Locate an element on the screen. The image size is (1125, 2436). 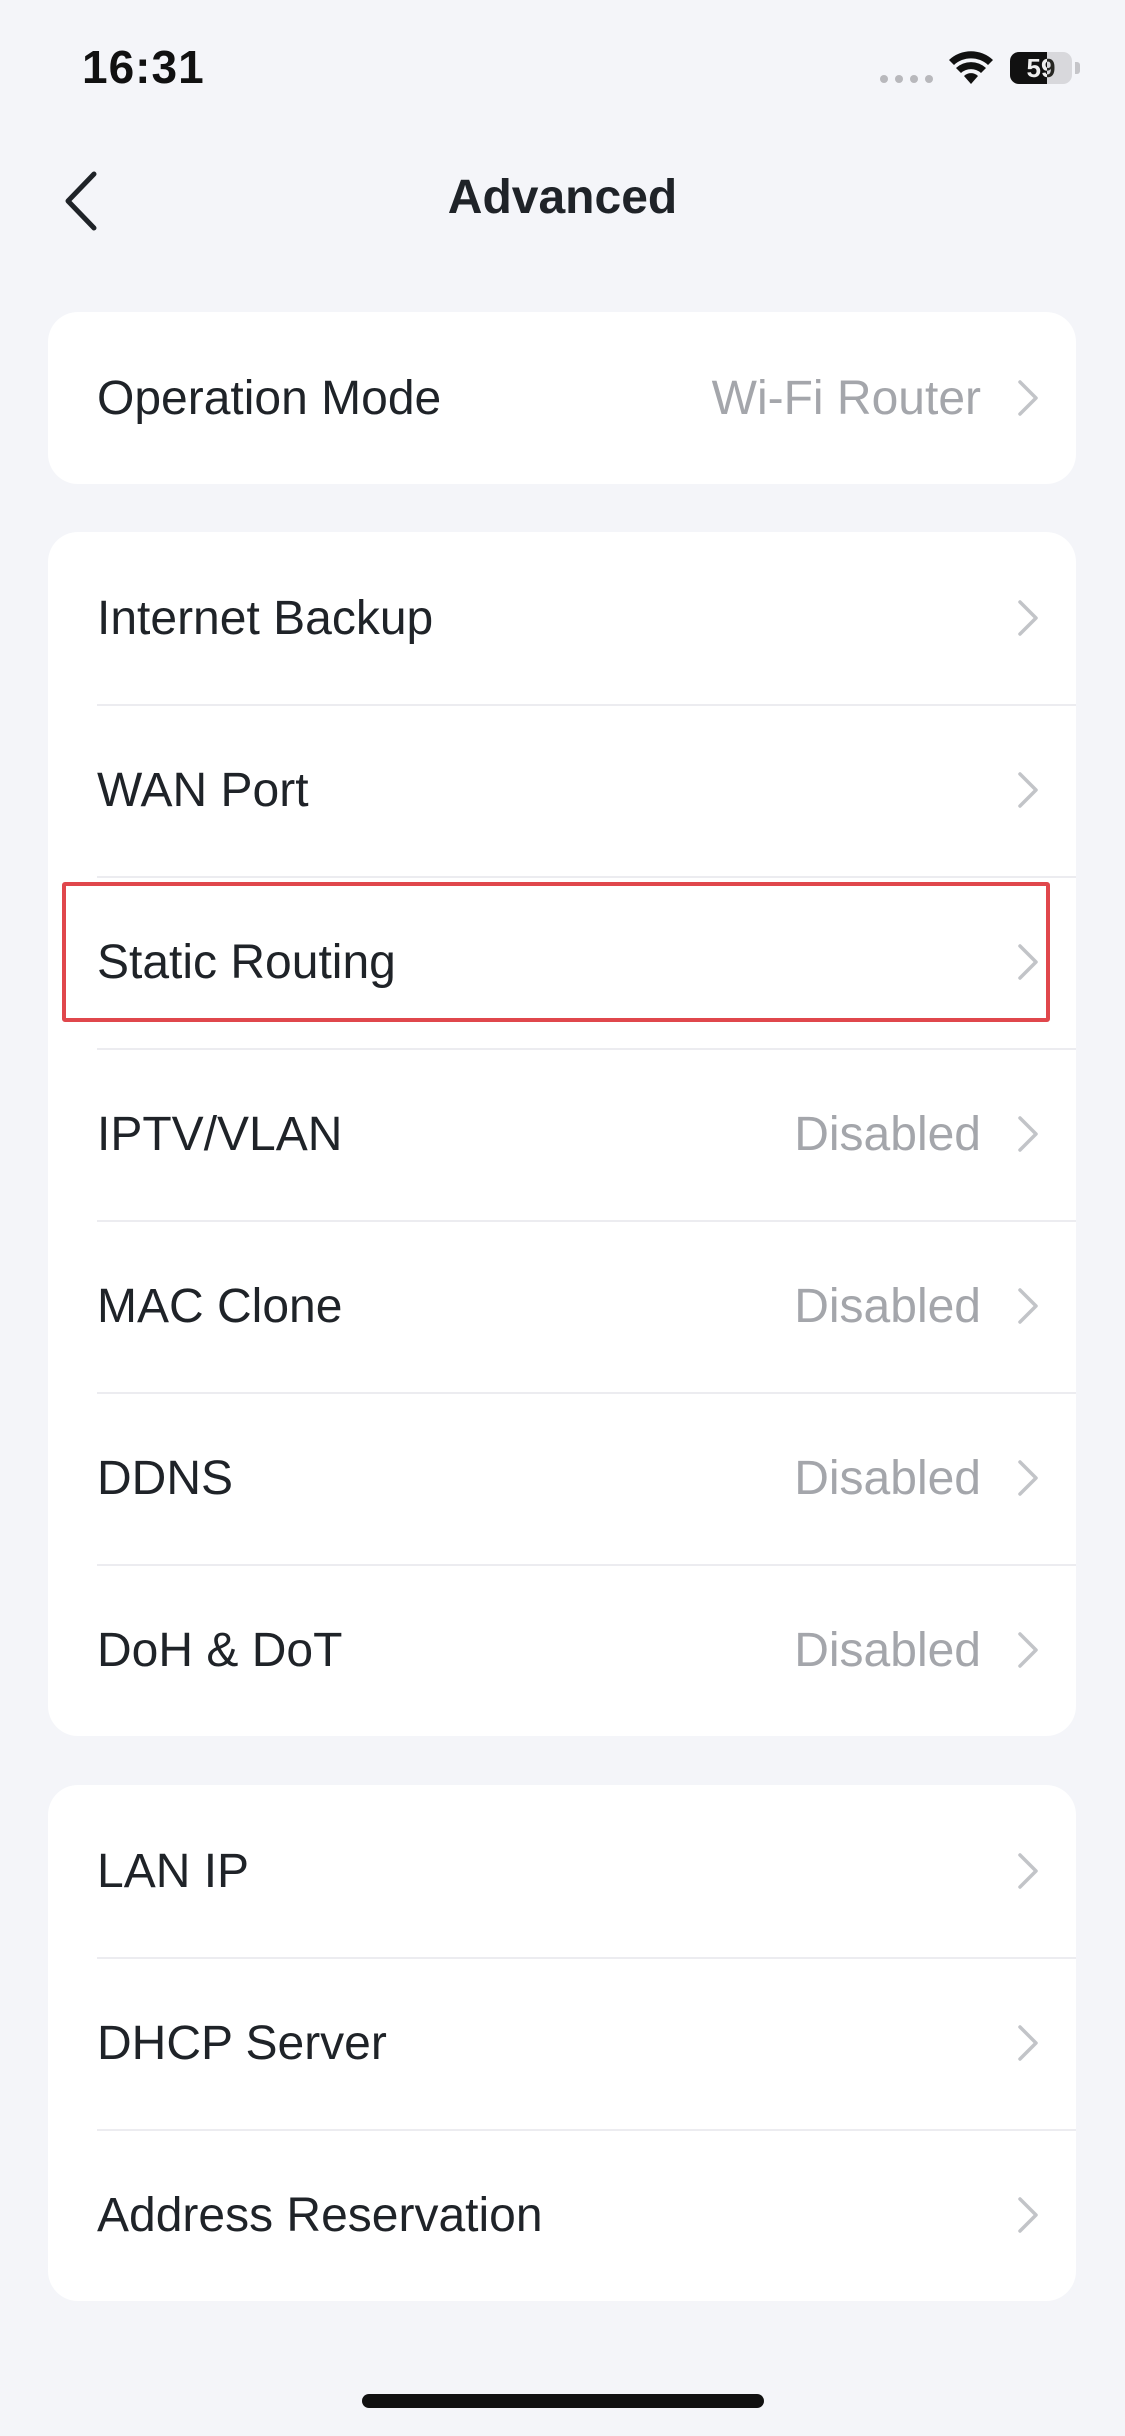
battery-icon: 59 is located at coordinates (1041, 68).